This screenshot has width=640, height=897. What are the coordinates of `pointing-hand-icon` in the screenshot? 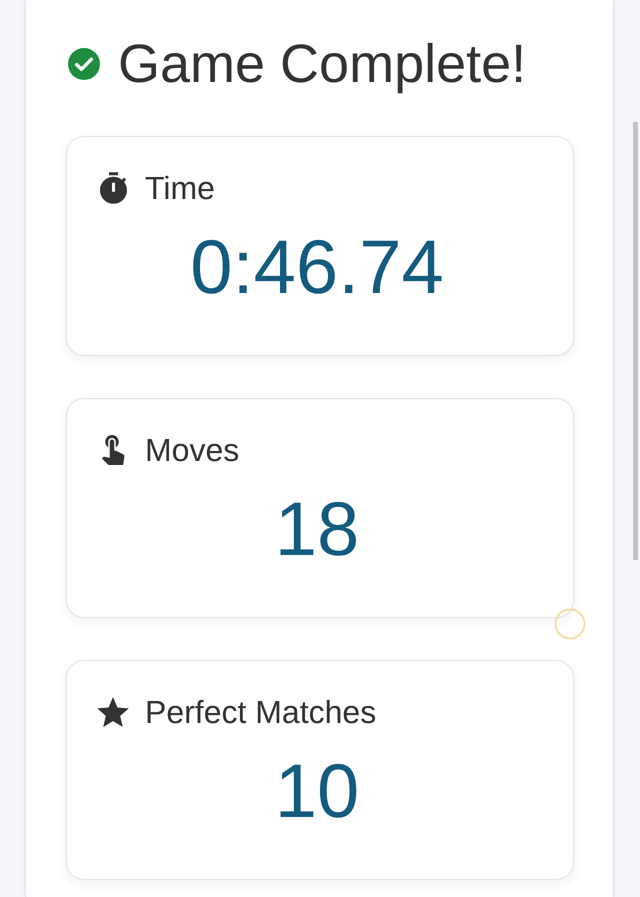 It's located at (113, 450).